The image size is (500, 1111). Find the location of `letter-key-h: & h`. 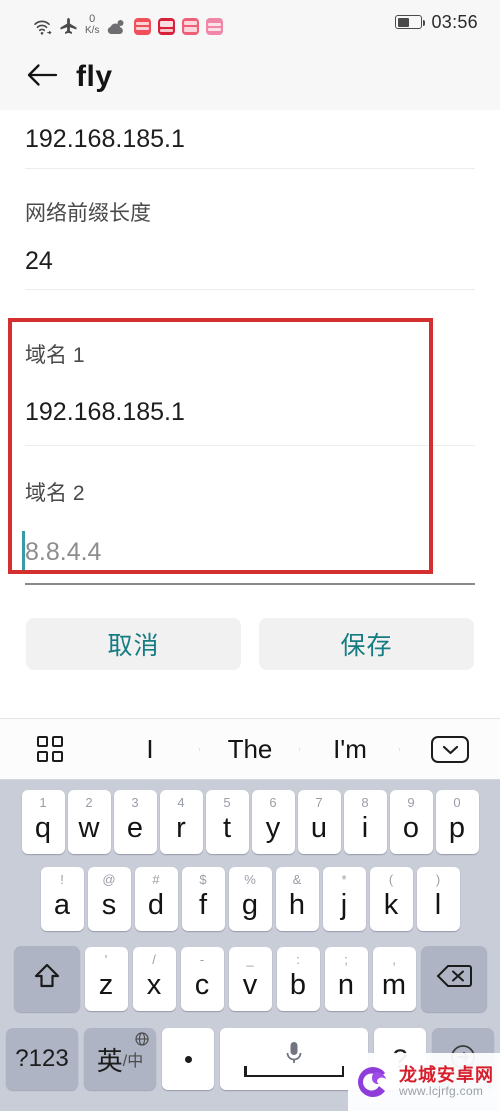

letter-key-h: & h is located at coordinates (297, 898).